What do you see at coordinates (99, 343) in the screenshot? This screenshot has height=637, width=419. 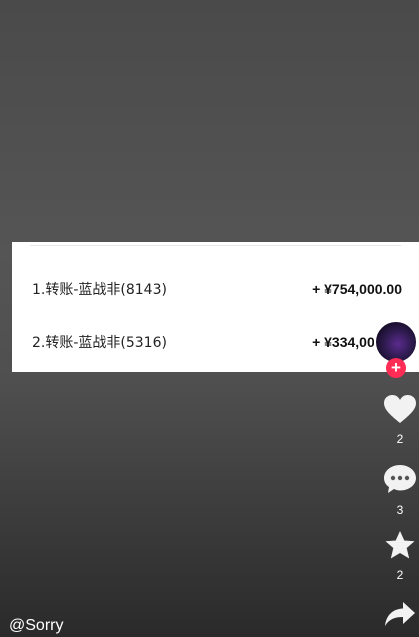 I see `transaction-label: 2.转账-蓝战非(5316)` at bounding box center [99, 343].